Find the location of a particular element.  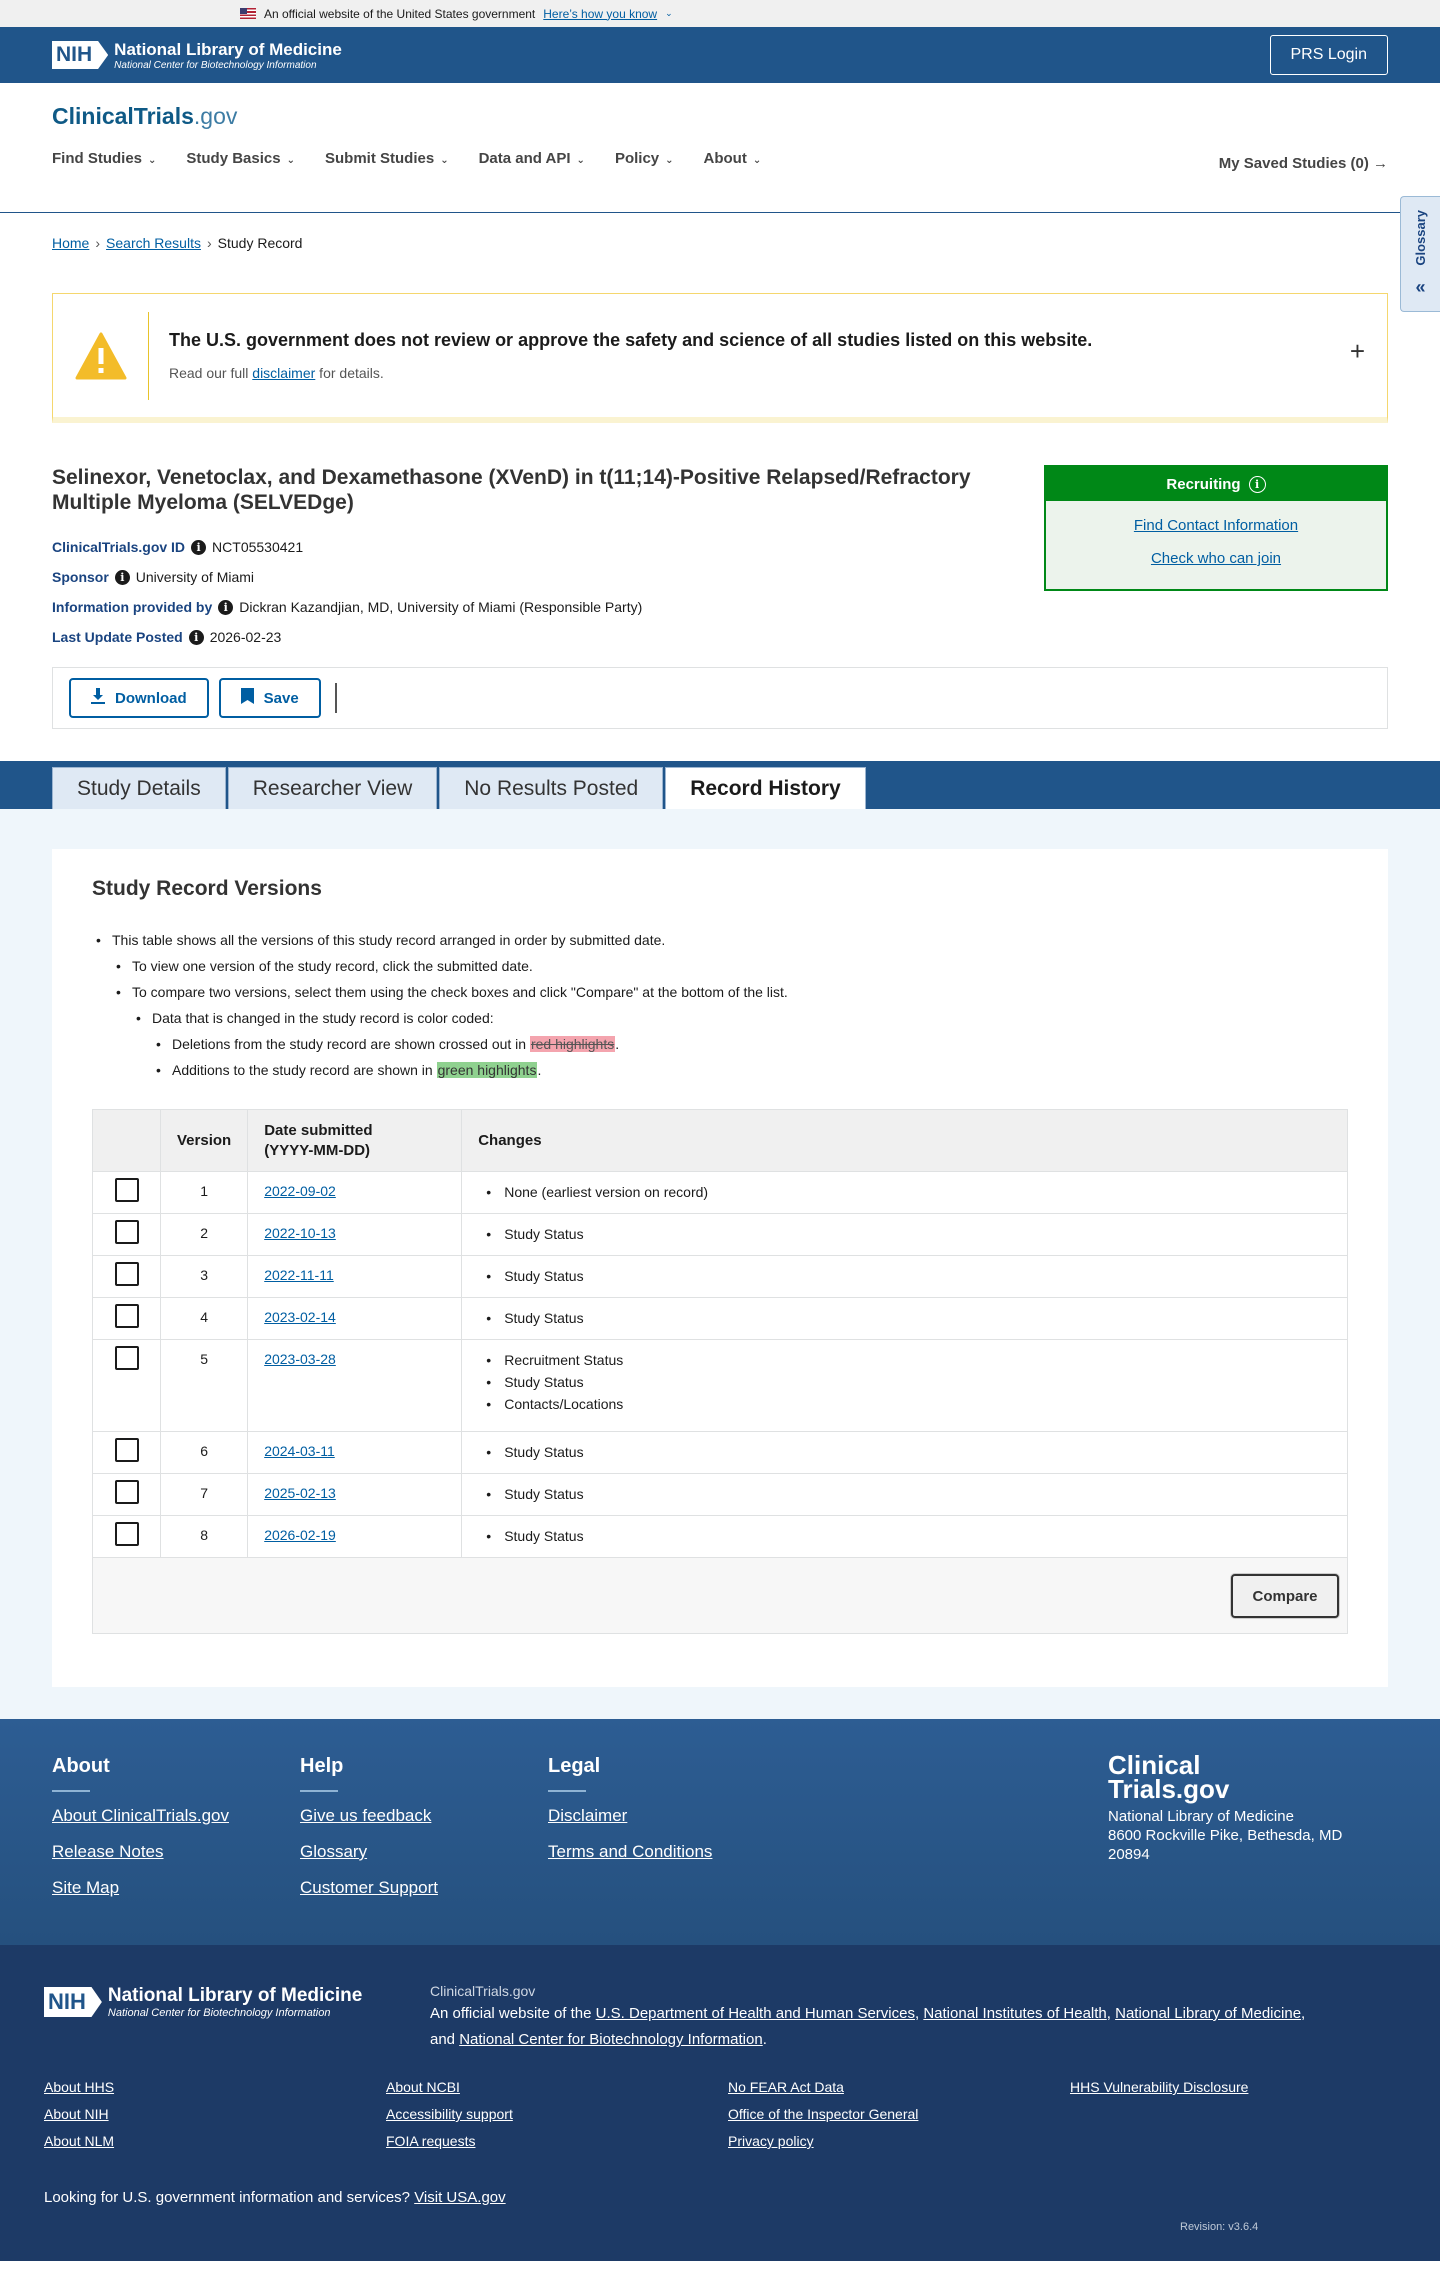

footer-link: About ClinicalTrials.gov is located at coordinates (140, 1816).